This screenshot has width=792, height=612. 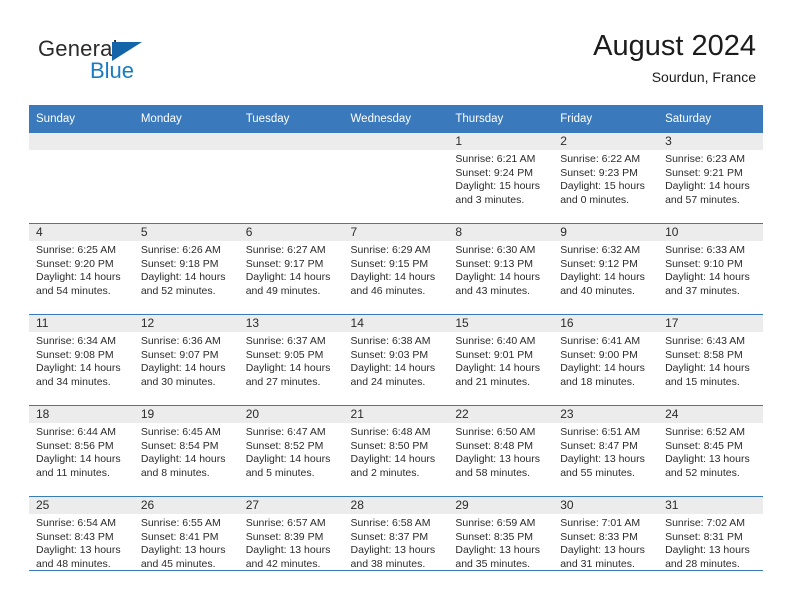 I want to click on sunset-text: Sunset: 9:18 PM, so click(x=179, y=263).